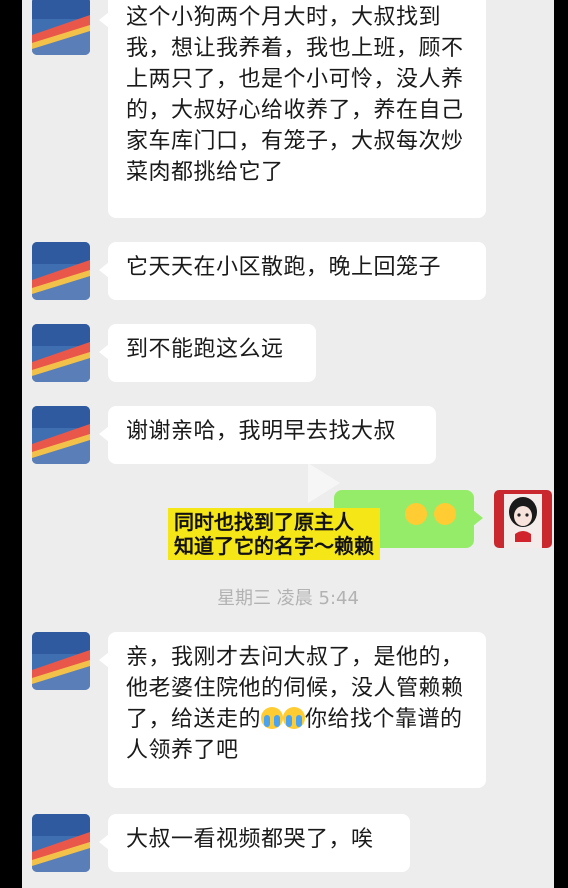 This screenshot has width=568, height=888. I want to click on message-text: 谢谢亲哈，我明早去找大叔, so click(261, 431).